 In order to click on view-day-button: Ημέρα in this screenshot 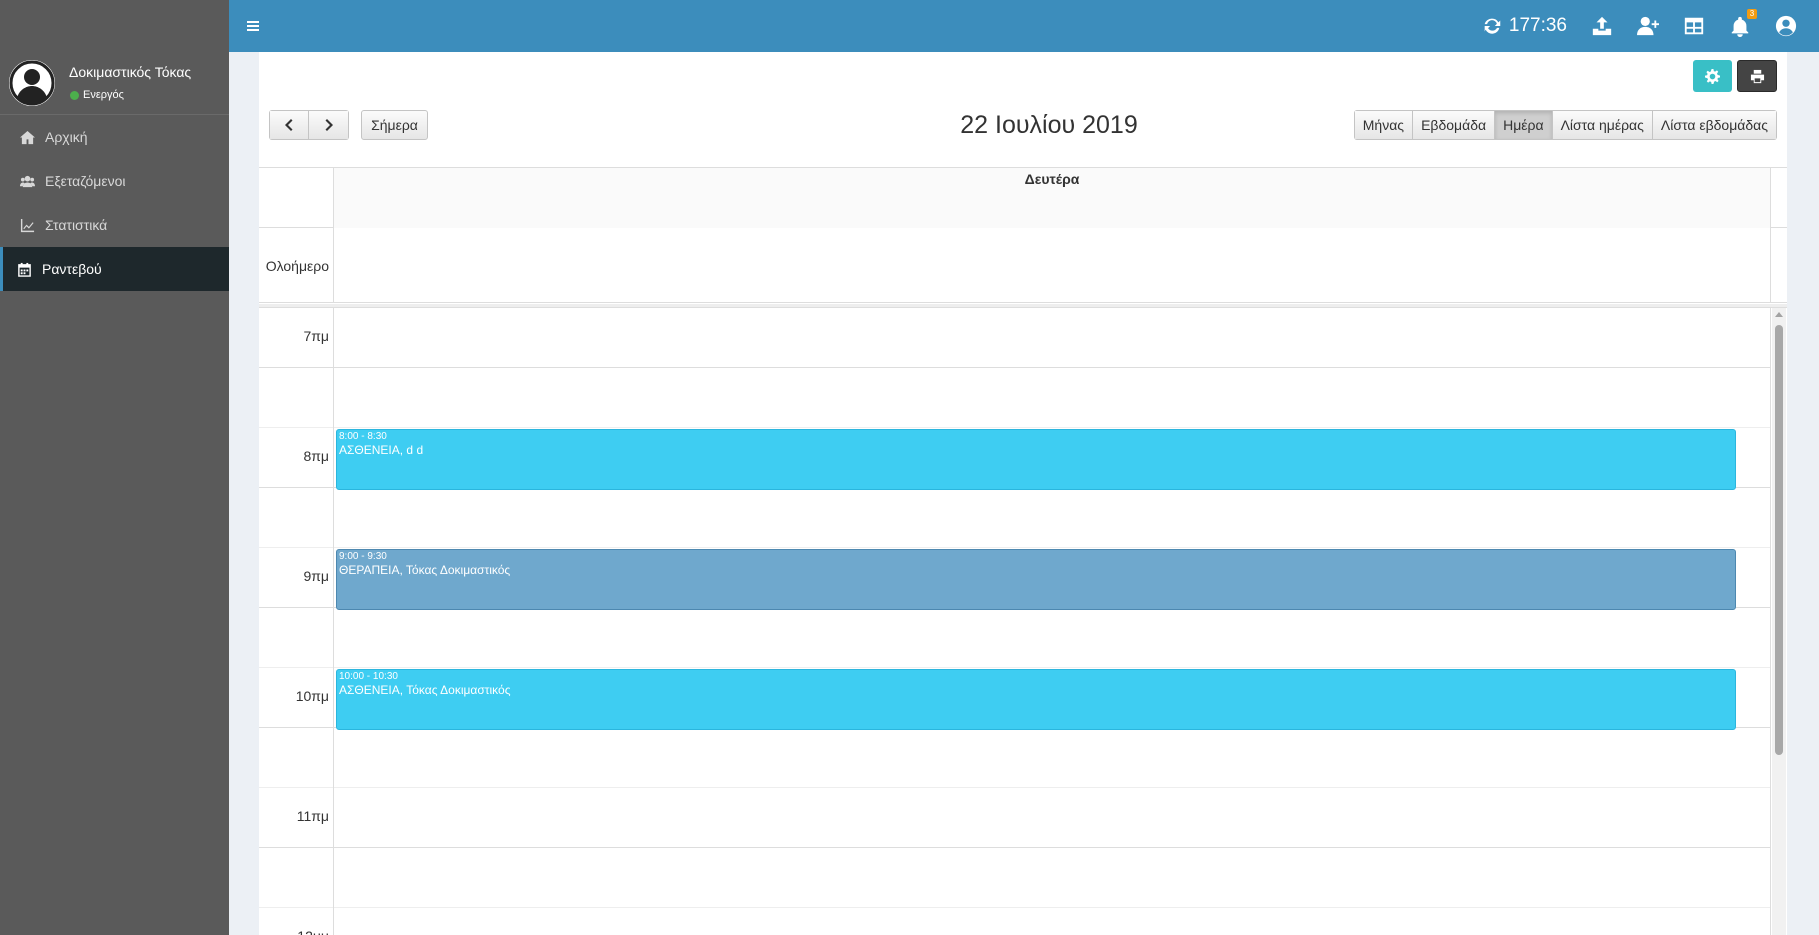, I will do `click(1524, 125)`.